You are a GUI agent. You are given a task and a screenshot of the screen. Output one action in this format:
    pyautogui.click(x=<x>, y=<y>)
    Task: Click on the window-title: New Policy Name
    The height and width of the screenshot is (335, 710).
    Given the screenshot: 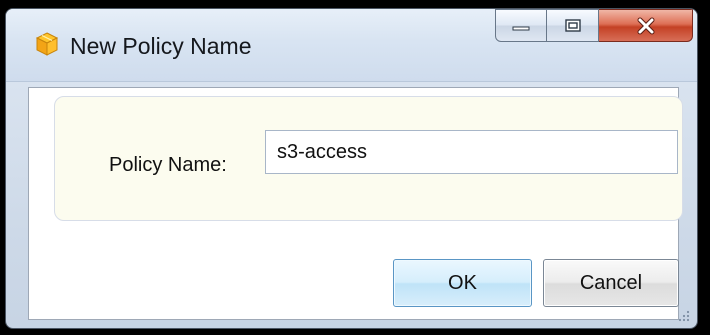 What is the action you would take?
    pyautogui.click(x=161, y=46)
    